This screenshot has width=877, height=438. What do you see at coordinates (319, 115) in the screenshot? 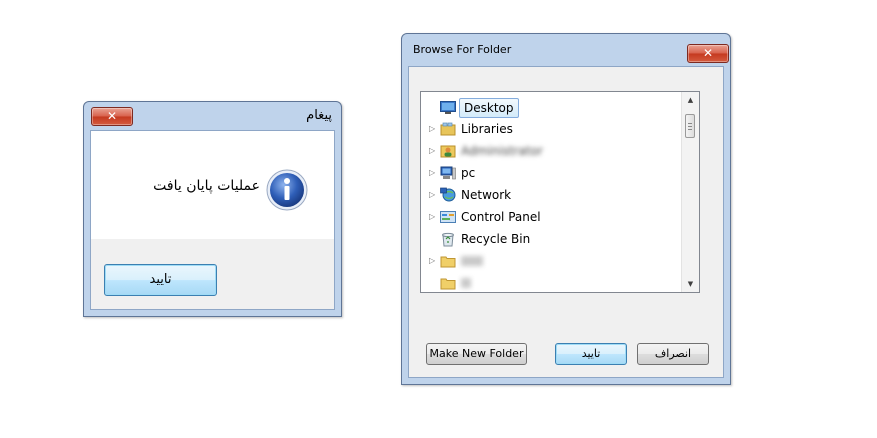
I see `dialog-title: پیغام` at bounding box center [319, 115].